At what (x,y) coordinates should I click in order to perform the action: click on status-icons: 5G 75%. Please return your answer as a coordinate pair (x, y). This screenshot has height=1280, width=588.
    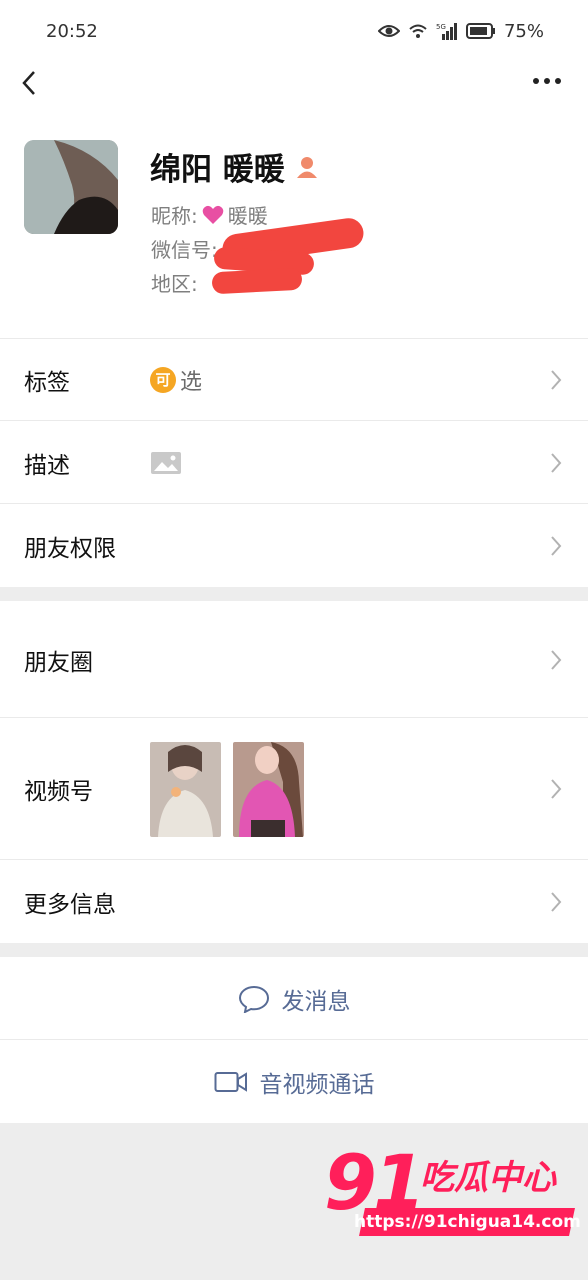
    Looking at the image, I should click on (460, 31).